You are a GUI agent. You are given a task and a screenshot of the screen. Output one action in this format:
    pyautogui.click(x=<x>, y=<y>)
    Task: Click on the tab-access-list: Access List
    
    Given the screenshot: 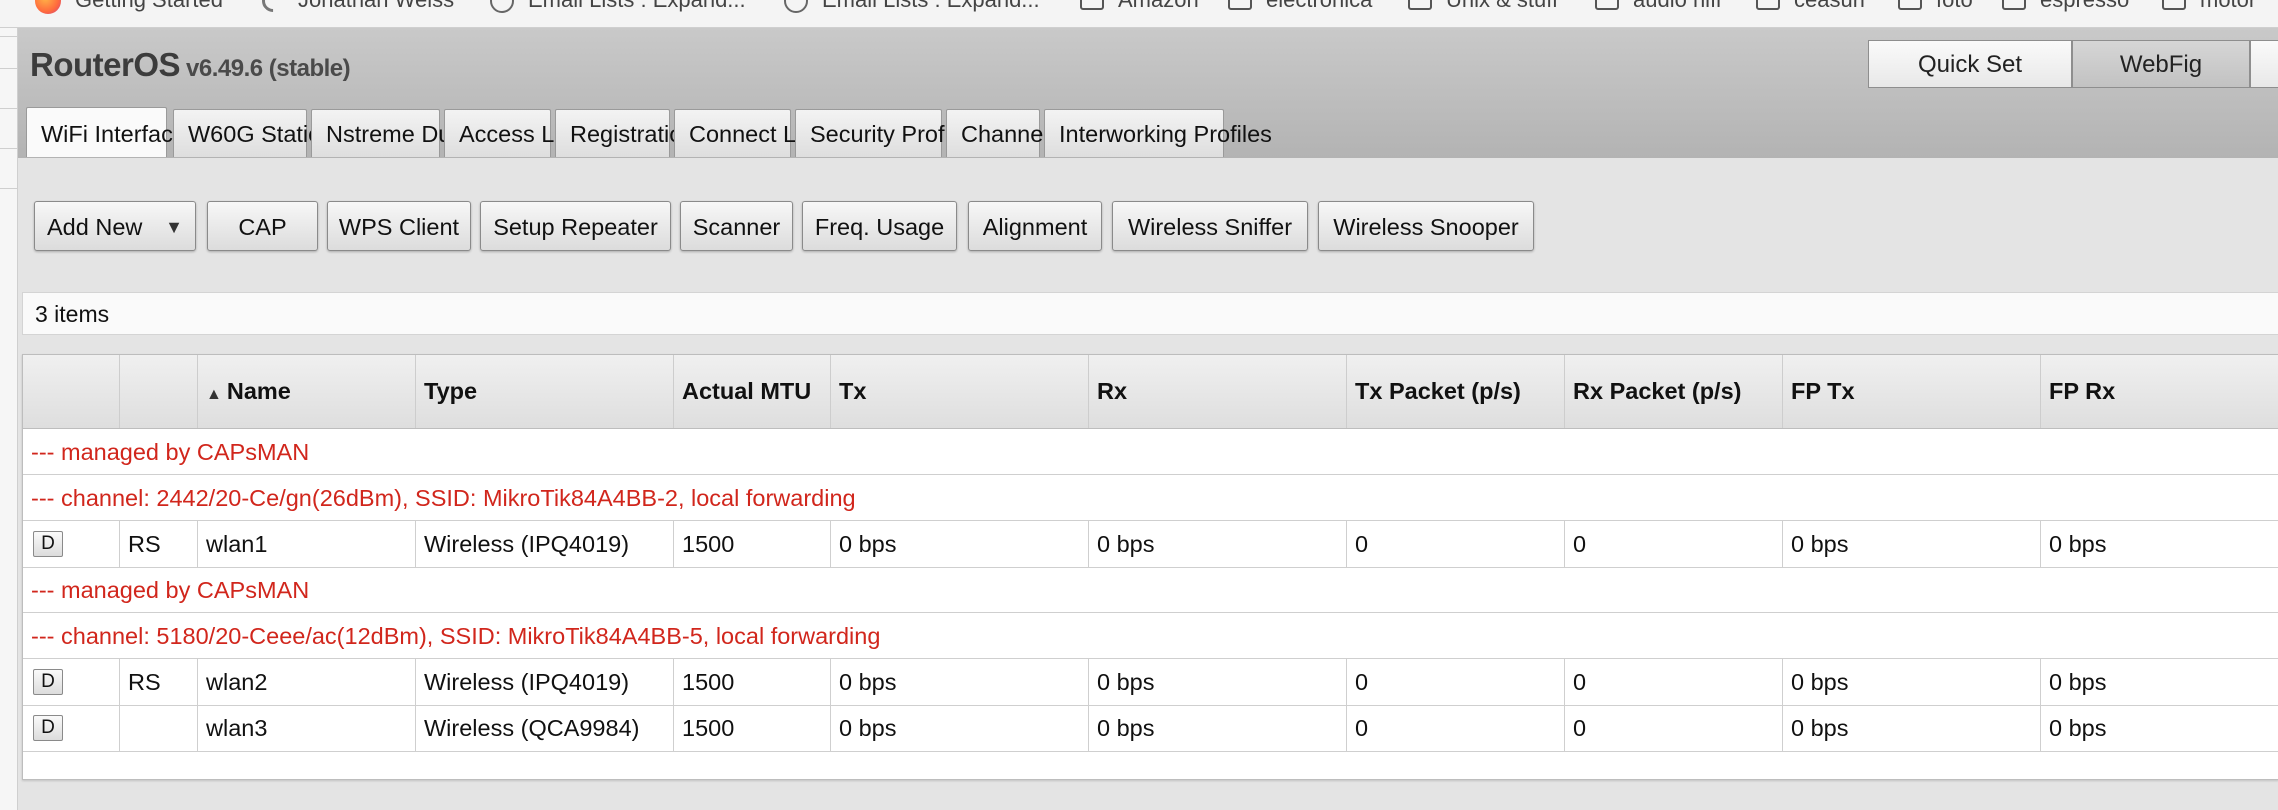 What is the action you would take?
    pyautogui.click(x=511, y=133)
    